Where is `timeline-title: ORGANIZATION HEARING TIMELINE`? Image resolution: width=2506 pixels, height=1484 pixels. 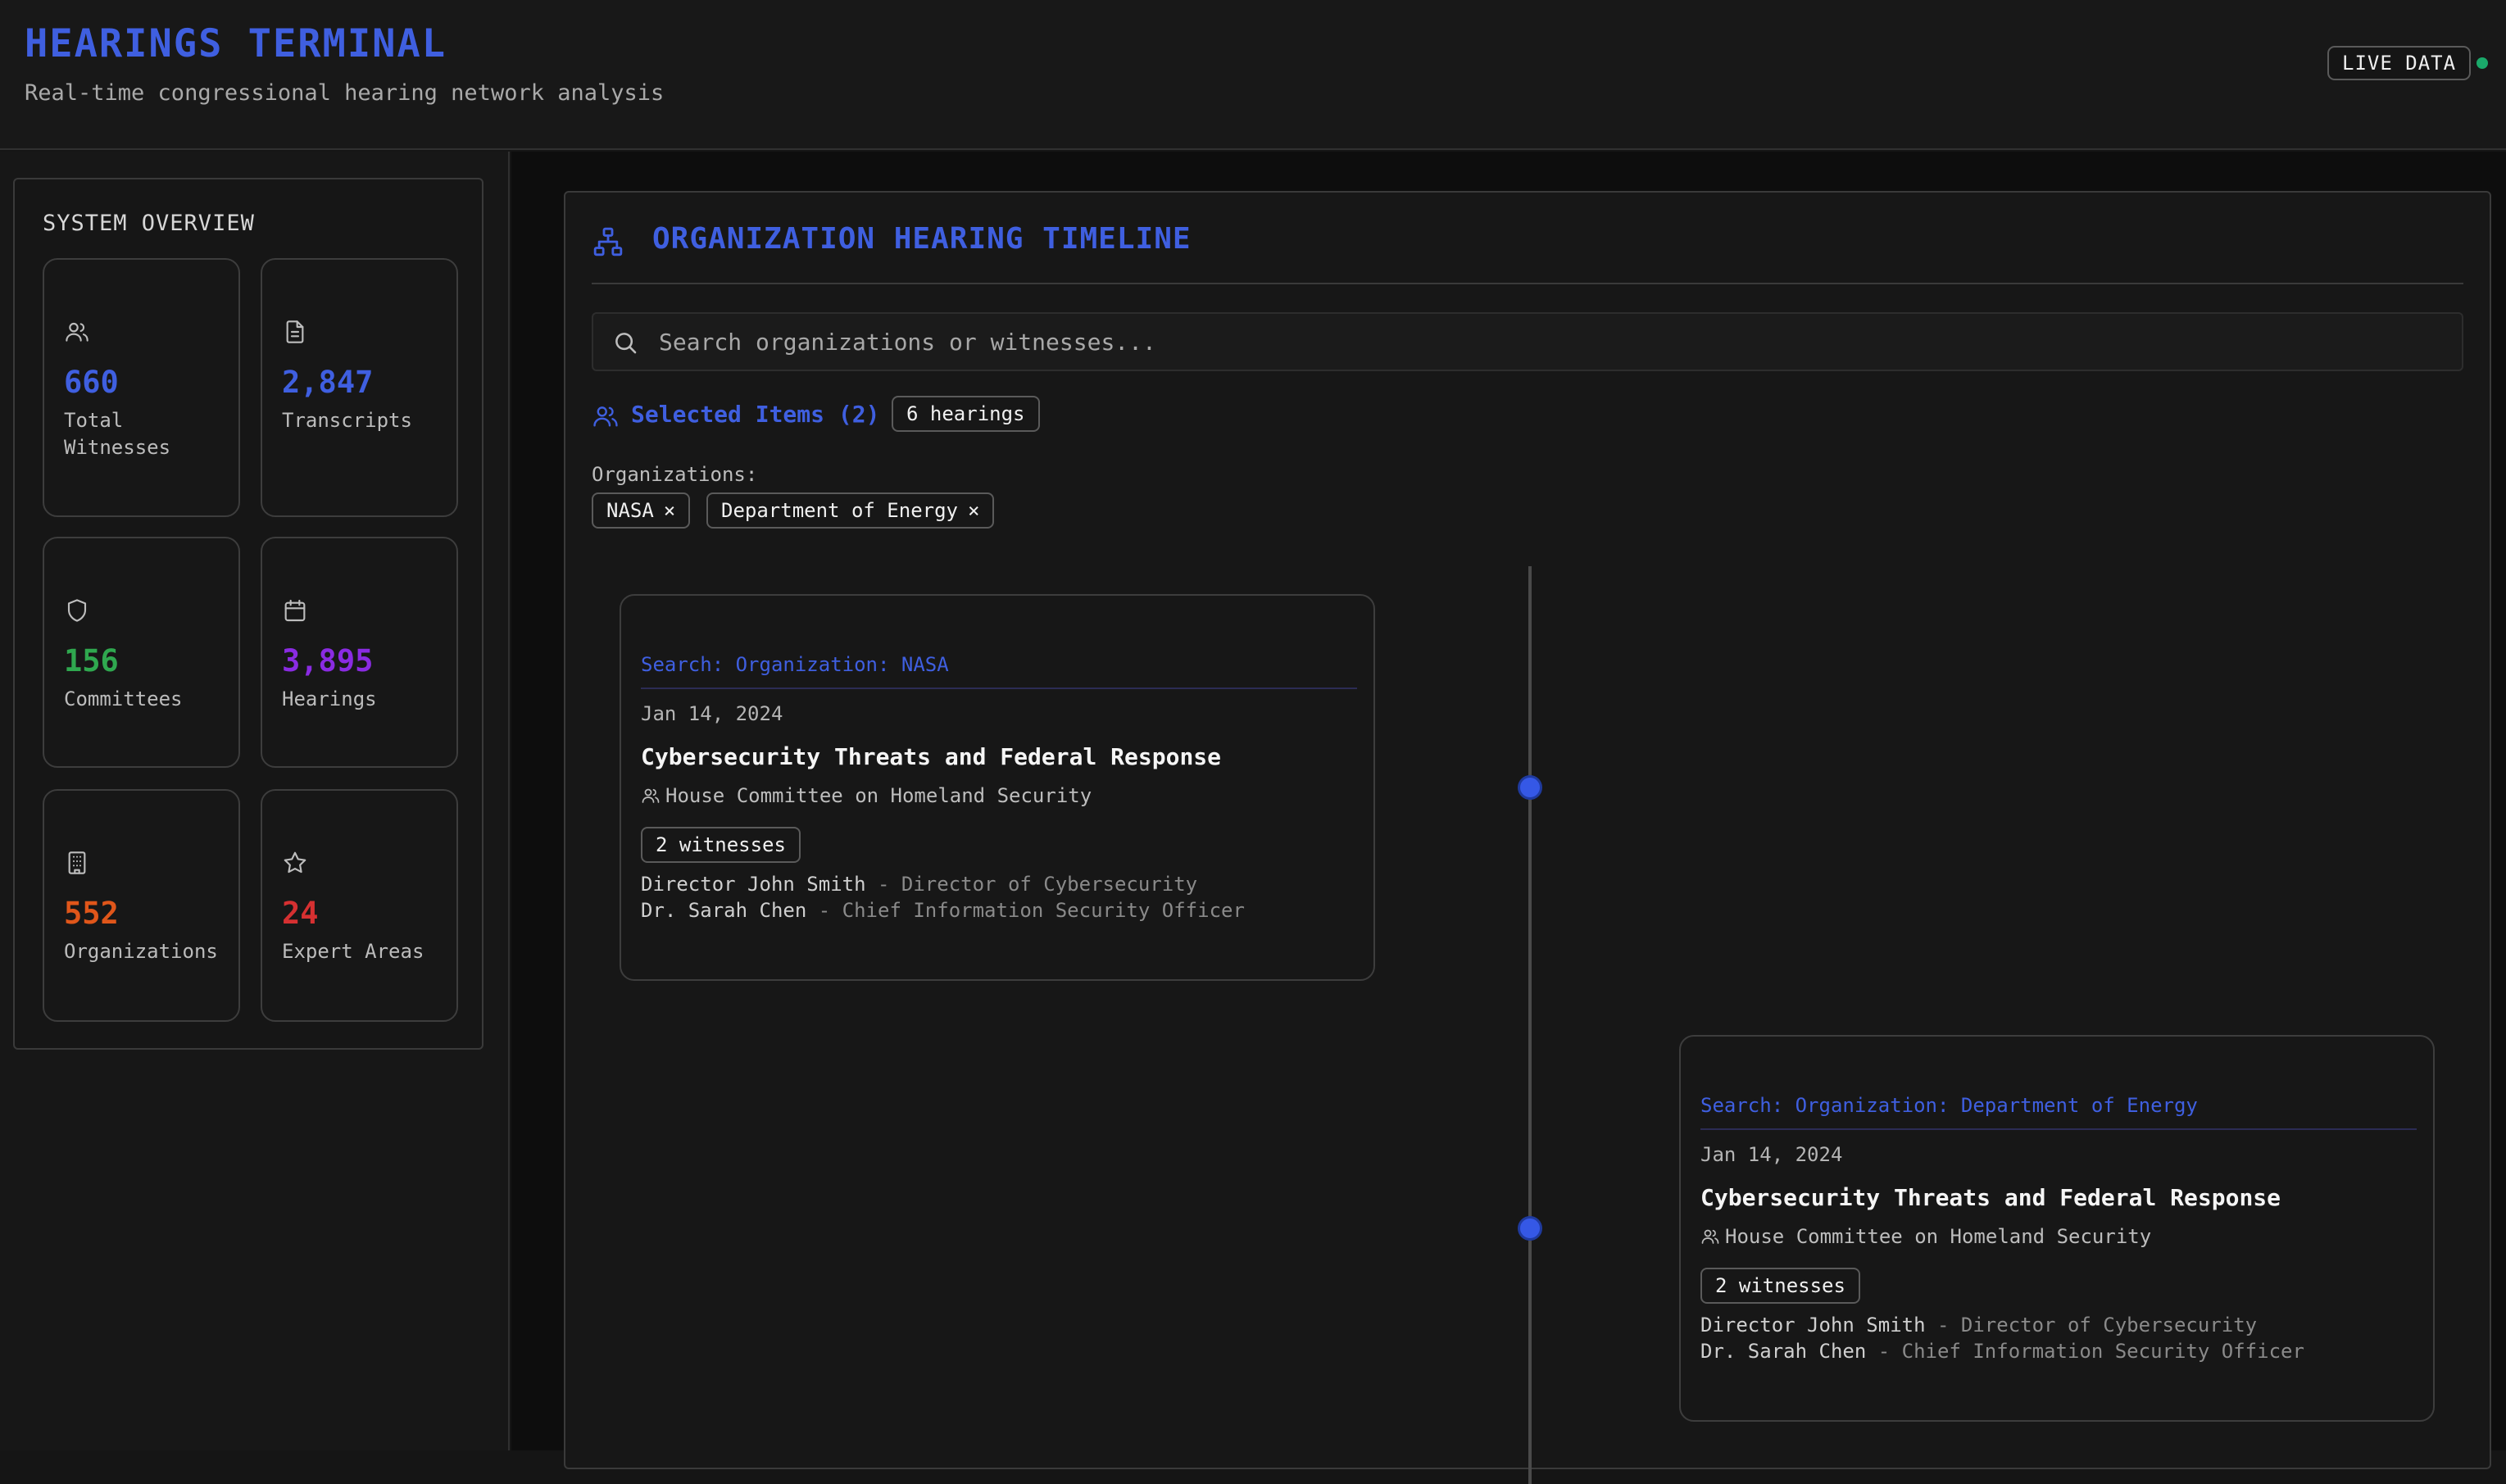 timeline-title: ORGANIZATION HEARING TIMELINE is located at coordinates (922, 239).